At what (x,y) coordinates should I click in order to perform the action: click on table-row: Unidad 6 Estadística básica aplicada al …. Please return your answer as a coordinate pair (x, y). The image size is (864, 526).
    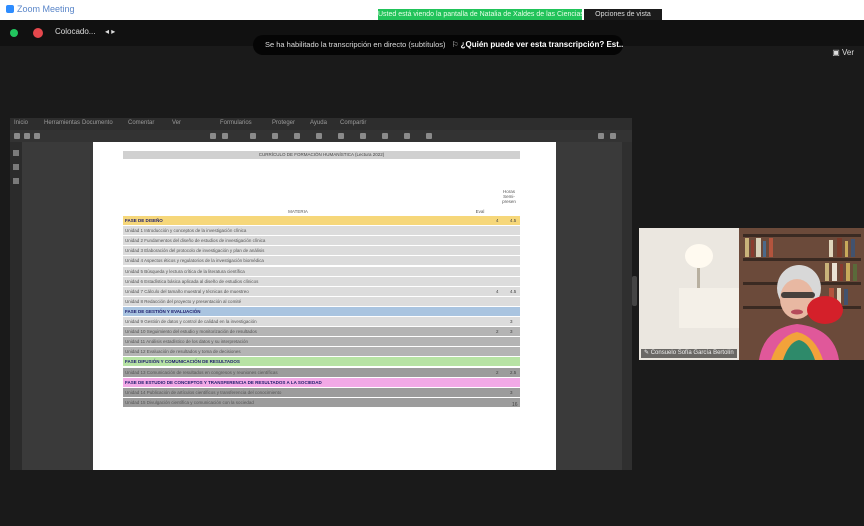
    Looking at the image, I should click on (321, 281).